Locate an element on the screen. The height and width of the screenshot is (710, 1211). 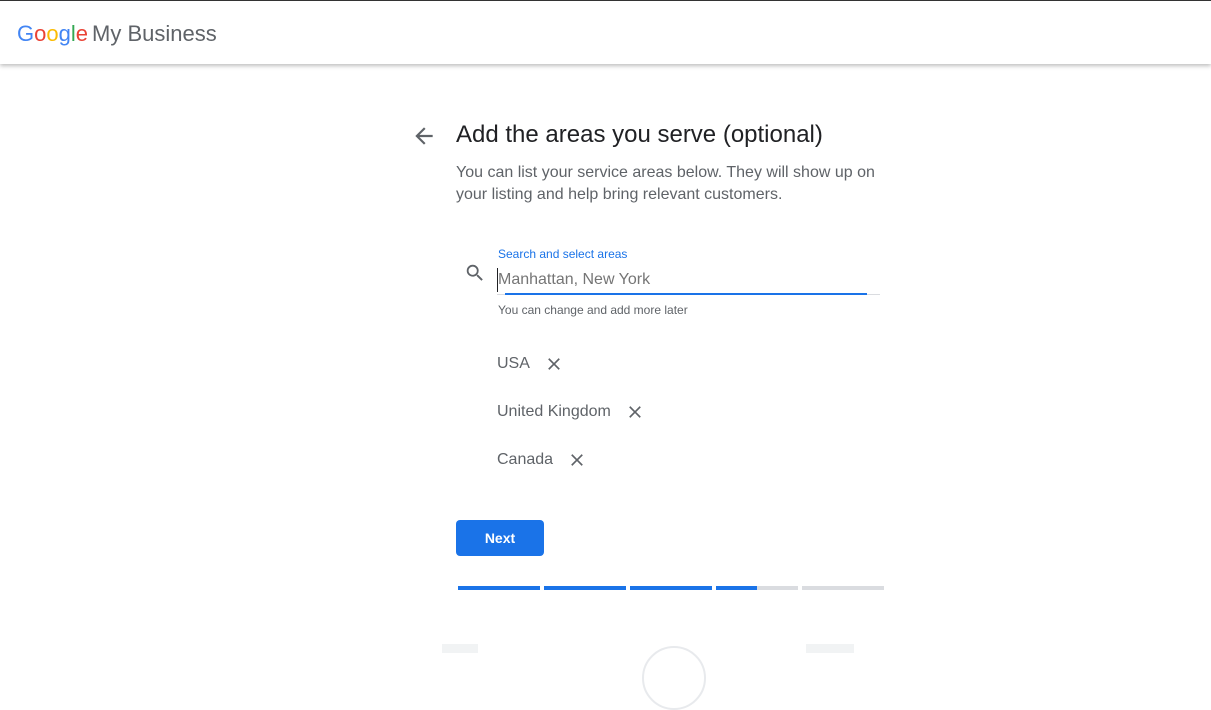
area-label: Canada is located at coordinates (525, 459).